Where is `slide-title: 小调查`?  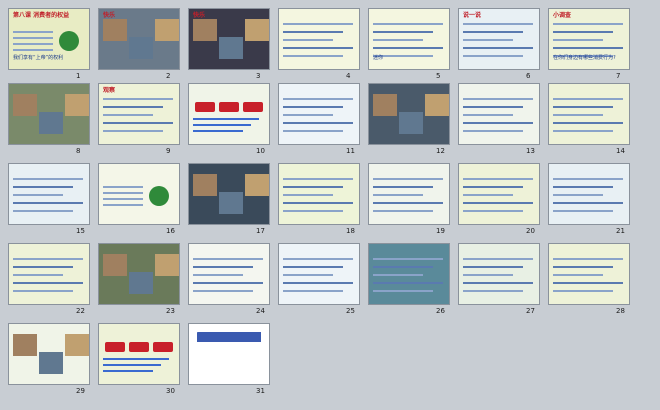
slide-title: 小调查 is located at coordinates (562, 15).